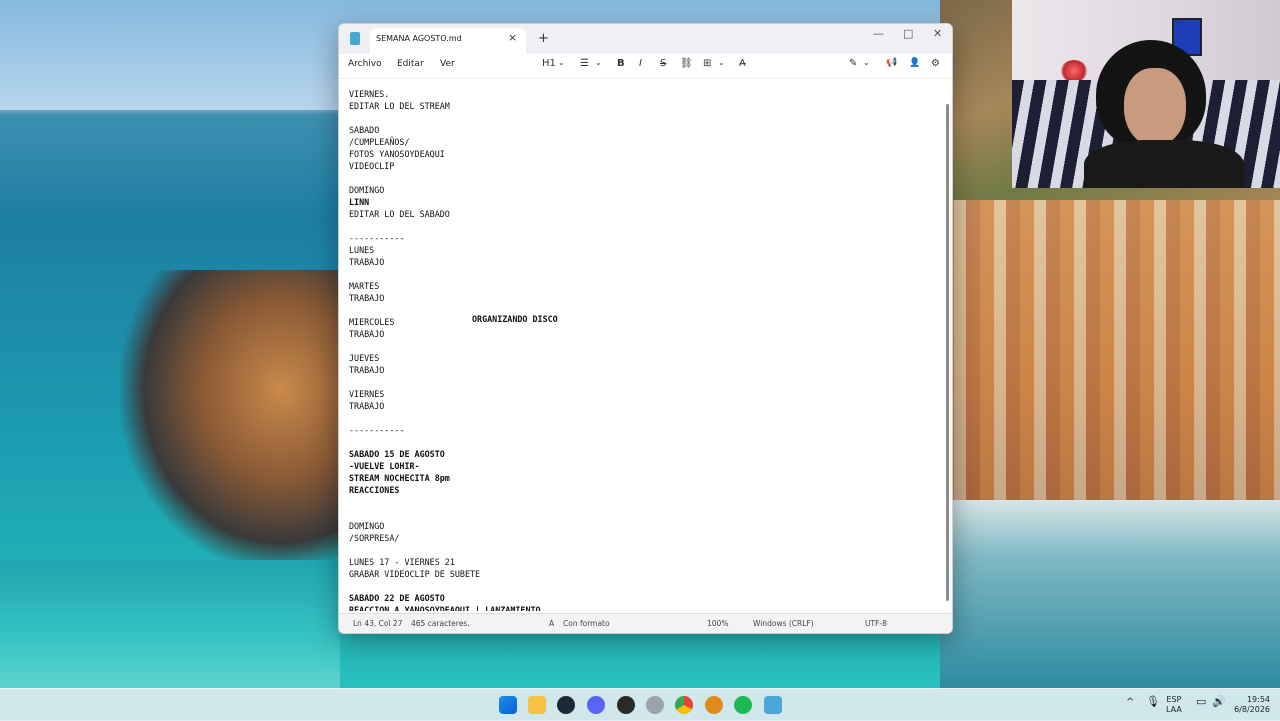  What do you see at coordinates (1174, 709) in the screenshot?
I see `keyboard-layout: LAA` at bounding box center [1174, 709].